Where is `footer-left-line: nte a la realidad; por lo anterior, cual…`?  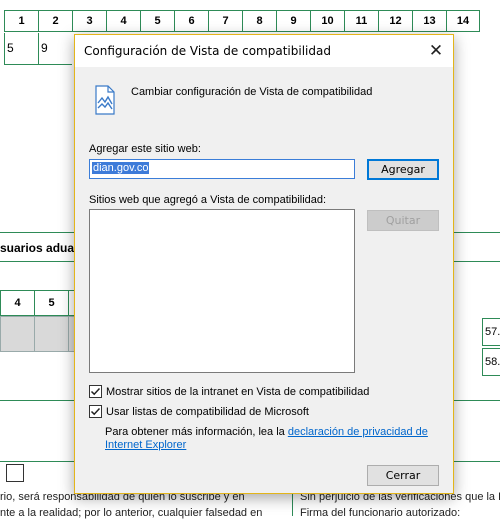
footer-left-line: nte a la realidad; por lo anterior, cual… is located at coordinates (131, 513).